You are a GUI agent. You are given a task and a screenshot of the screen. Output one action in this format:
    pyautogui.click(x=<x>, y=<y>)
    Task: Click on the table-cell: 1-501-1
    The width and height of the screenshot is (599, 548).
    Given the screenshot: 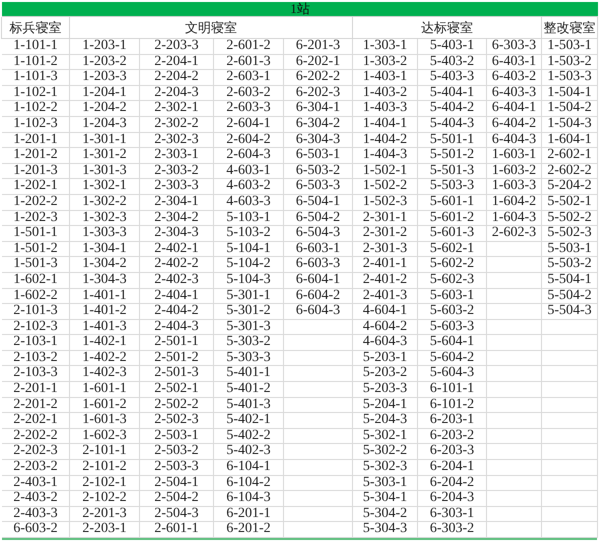 What is the action you would take?
    pyautogui.click(x=36, y=234)
    